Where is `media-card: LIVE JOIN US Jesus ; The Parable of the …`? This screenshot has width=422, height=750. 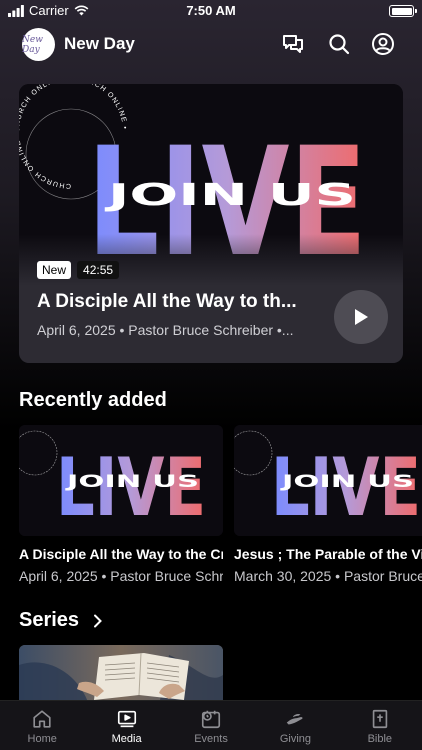
media-card: LIVE JOIN US Jesus ; The Parable of the … is located at coordinates (328, 504).